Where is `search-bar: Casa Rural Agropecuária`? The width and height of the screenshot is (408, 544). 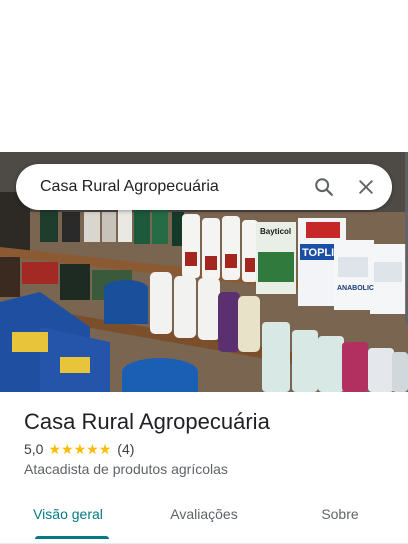
search-bar: Casa Rural Agropecuária is located at coordinates (204, 187).